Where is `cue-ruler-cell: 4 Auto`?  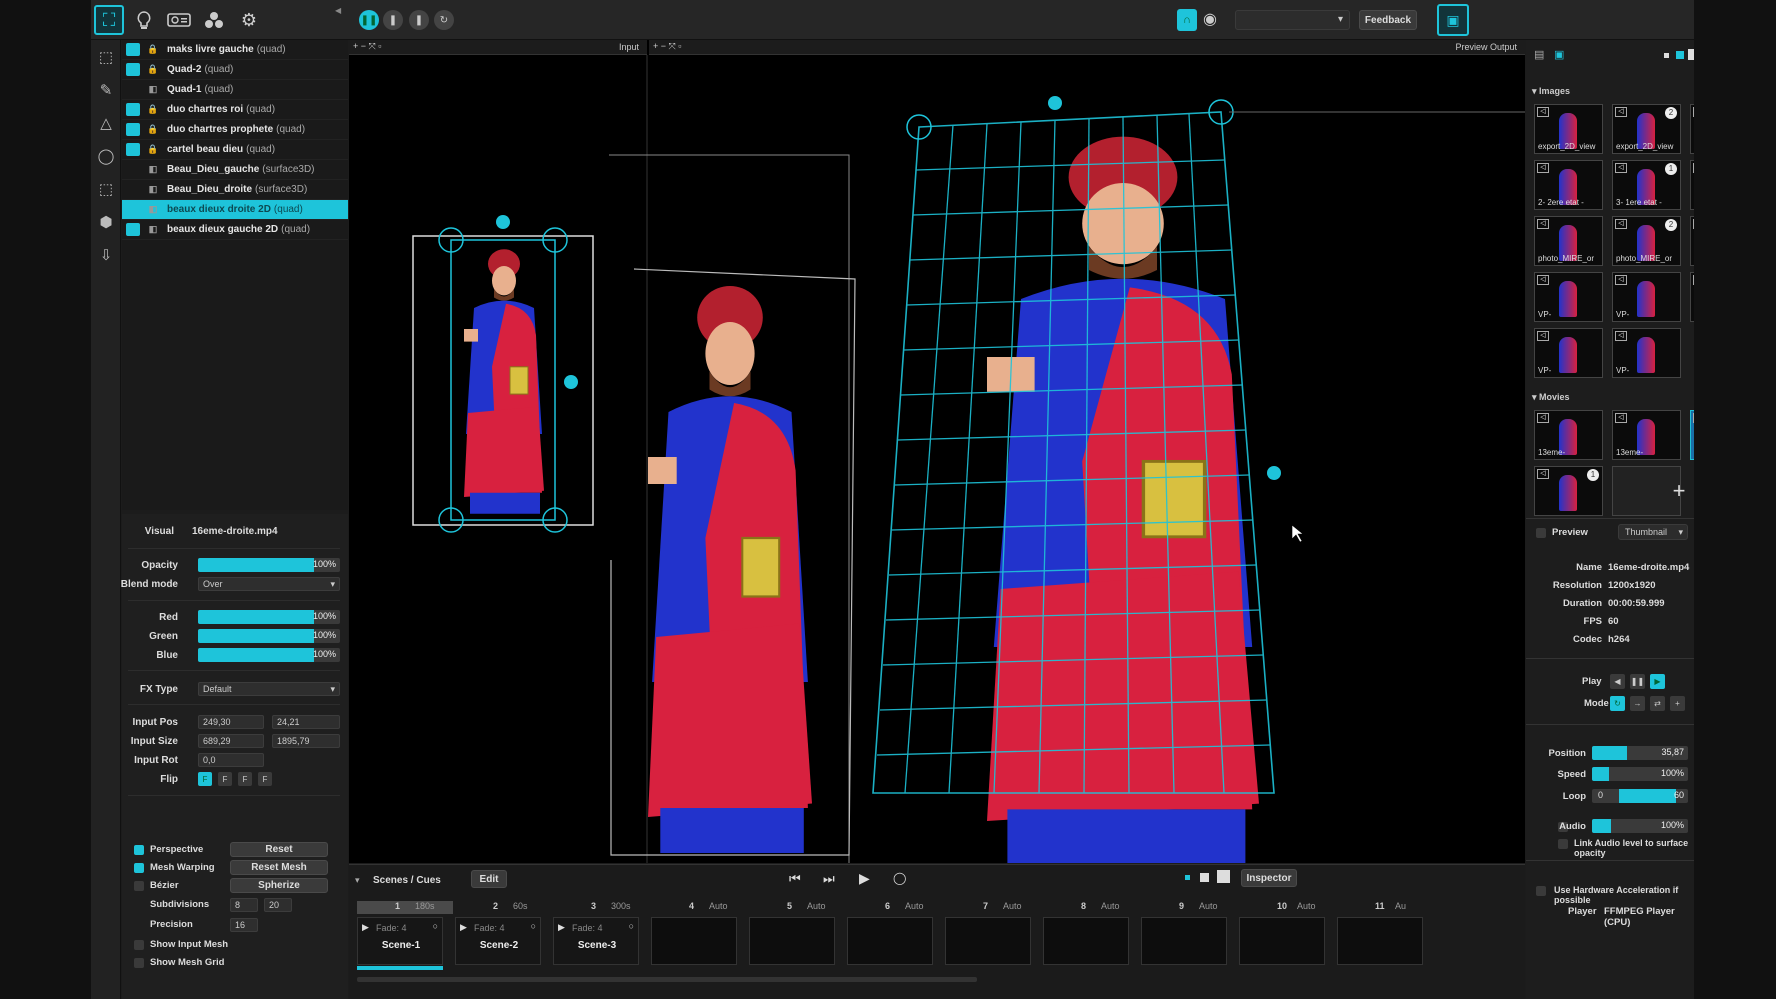
cue-ruler-cell: 4 Auto is located at coordinates (699, 907).